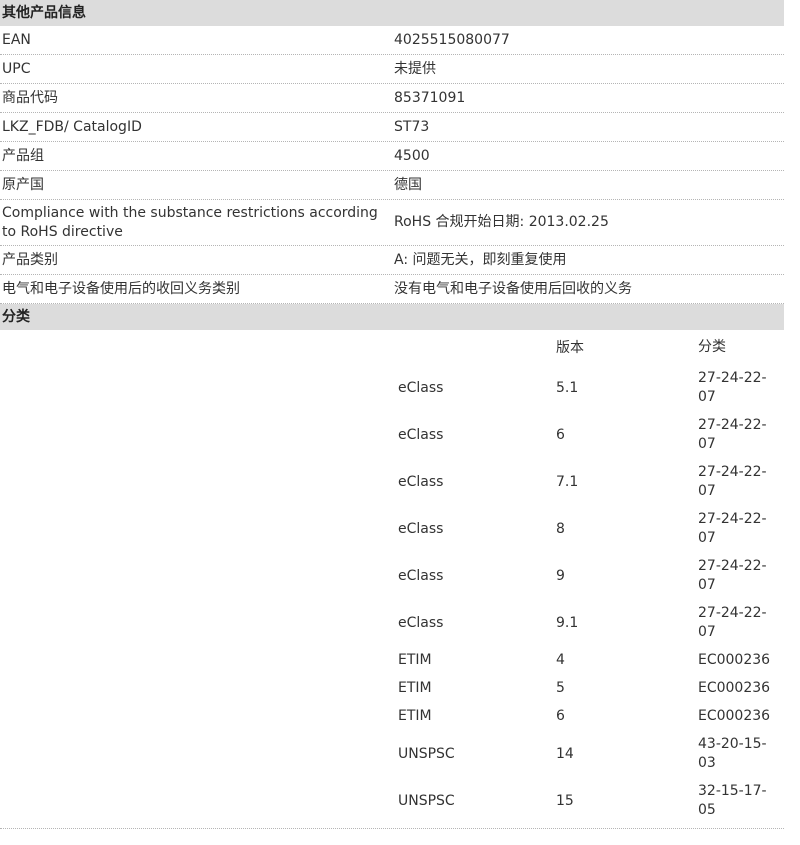 Image resolution: width=800 pixels, height=845 pixels. I want to click on info-row-product-category: 产品类别 A: 问题无关，即刻重复使用, so click(392, 260).